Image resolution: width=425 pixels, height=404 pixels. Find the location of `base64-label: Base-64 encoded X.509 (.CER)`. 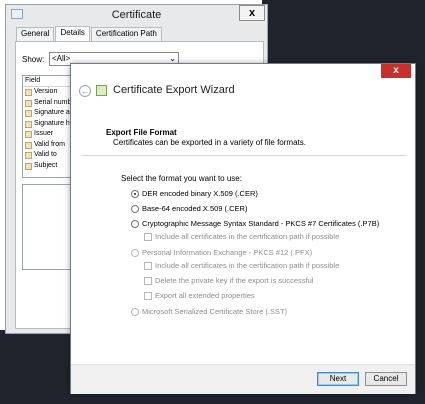

base64-label: Base-64 encoded X.509 (.CER) is located at coordinates (195, 208).